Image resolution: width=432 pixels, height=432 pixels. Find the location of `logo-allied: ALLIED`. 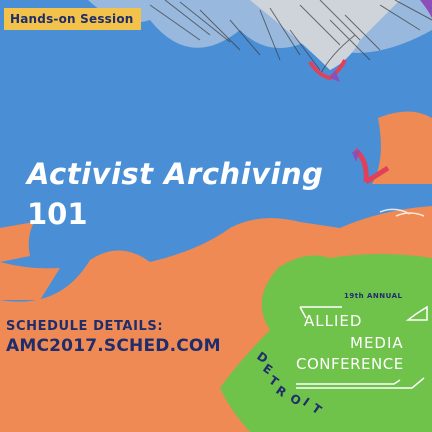

logo-allied: ALLIED is located at coordinates (333, 321).